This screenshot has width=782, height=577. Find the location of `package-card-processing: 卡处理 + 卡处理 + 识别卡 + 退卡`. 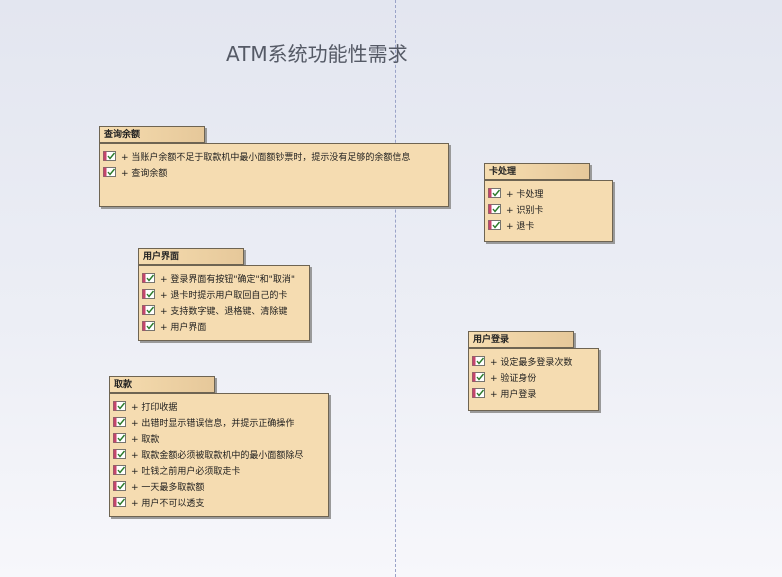

package-card-processing: 卡处理 + 卡处理 + 识别卡 + 退卡 is located at coordinates (549, 203).